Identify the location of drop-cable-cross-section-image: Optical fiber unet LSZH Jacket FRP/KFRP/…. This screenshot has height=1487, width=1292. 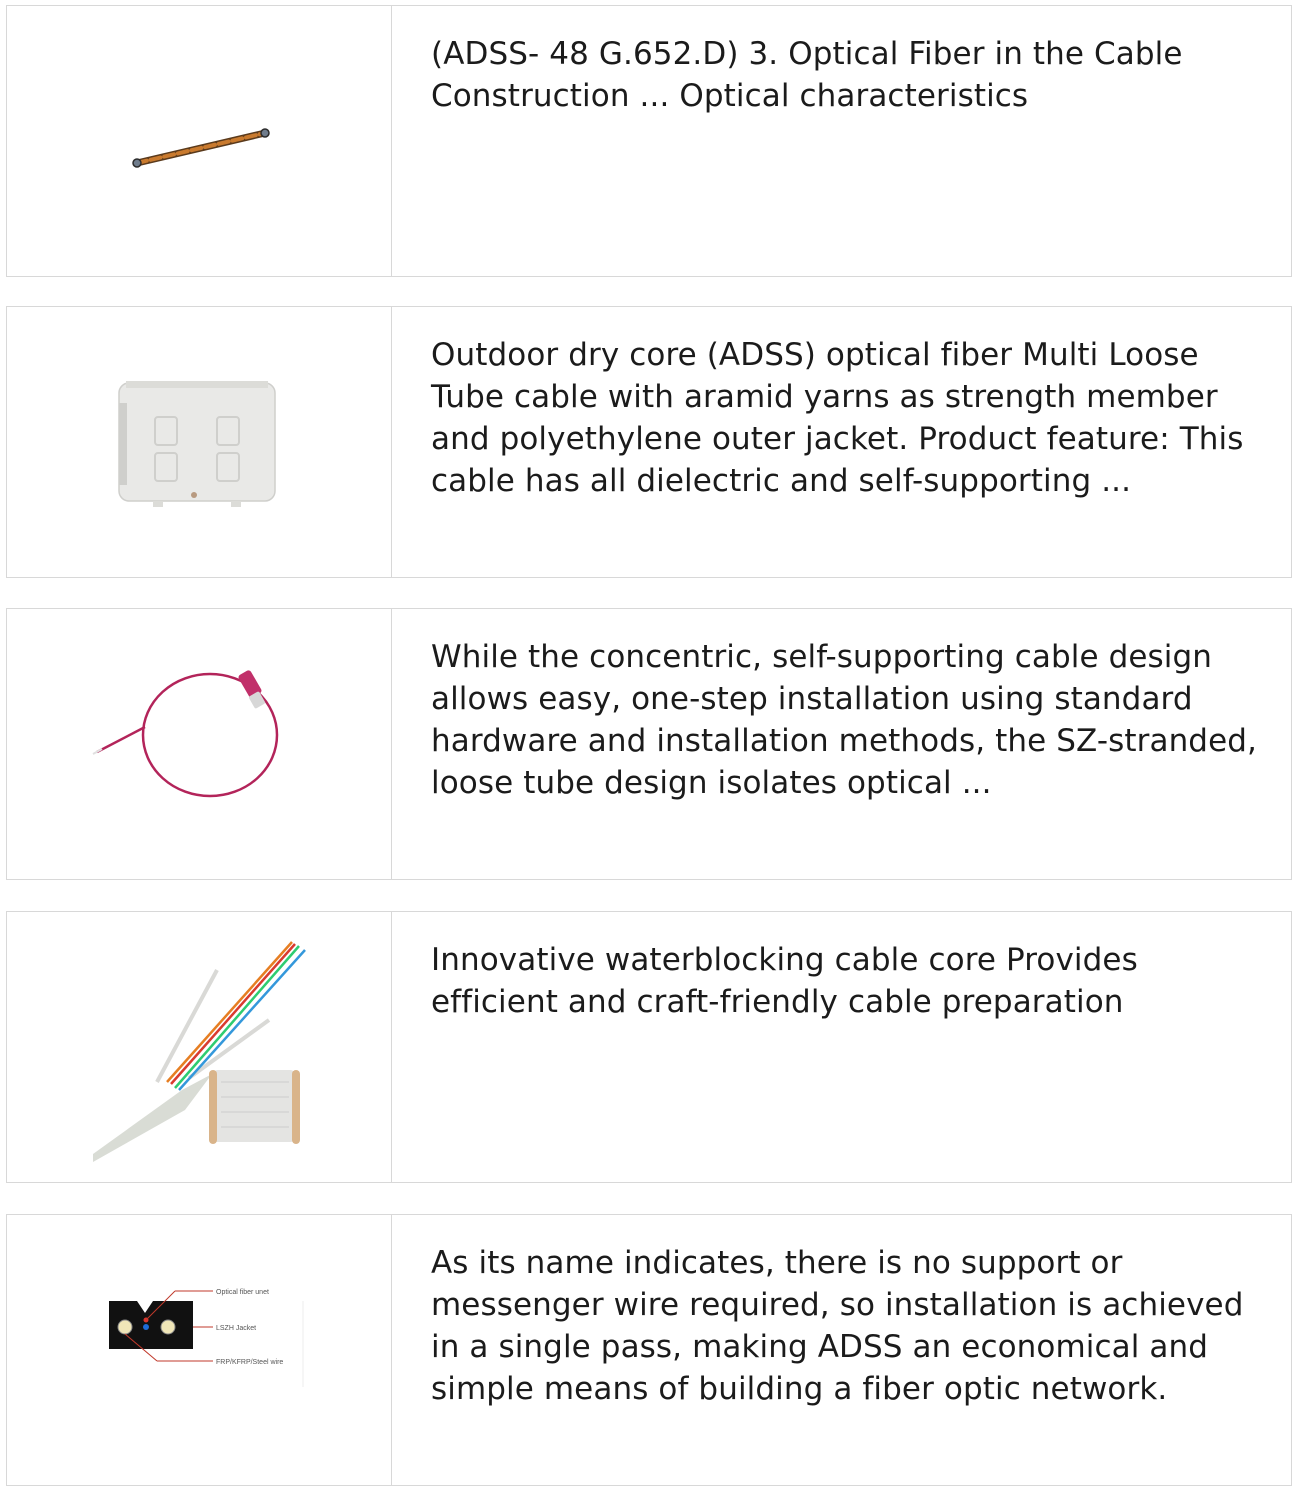
(206, 1338).